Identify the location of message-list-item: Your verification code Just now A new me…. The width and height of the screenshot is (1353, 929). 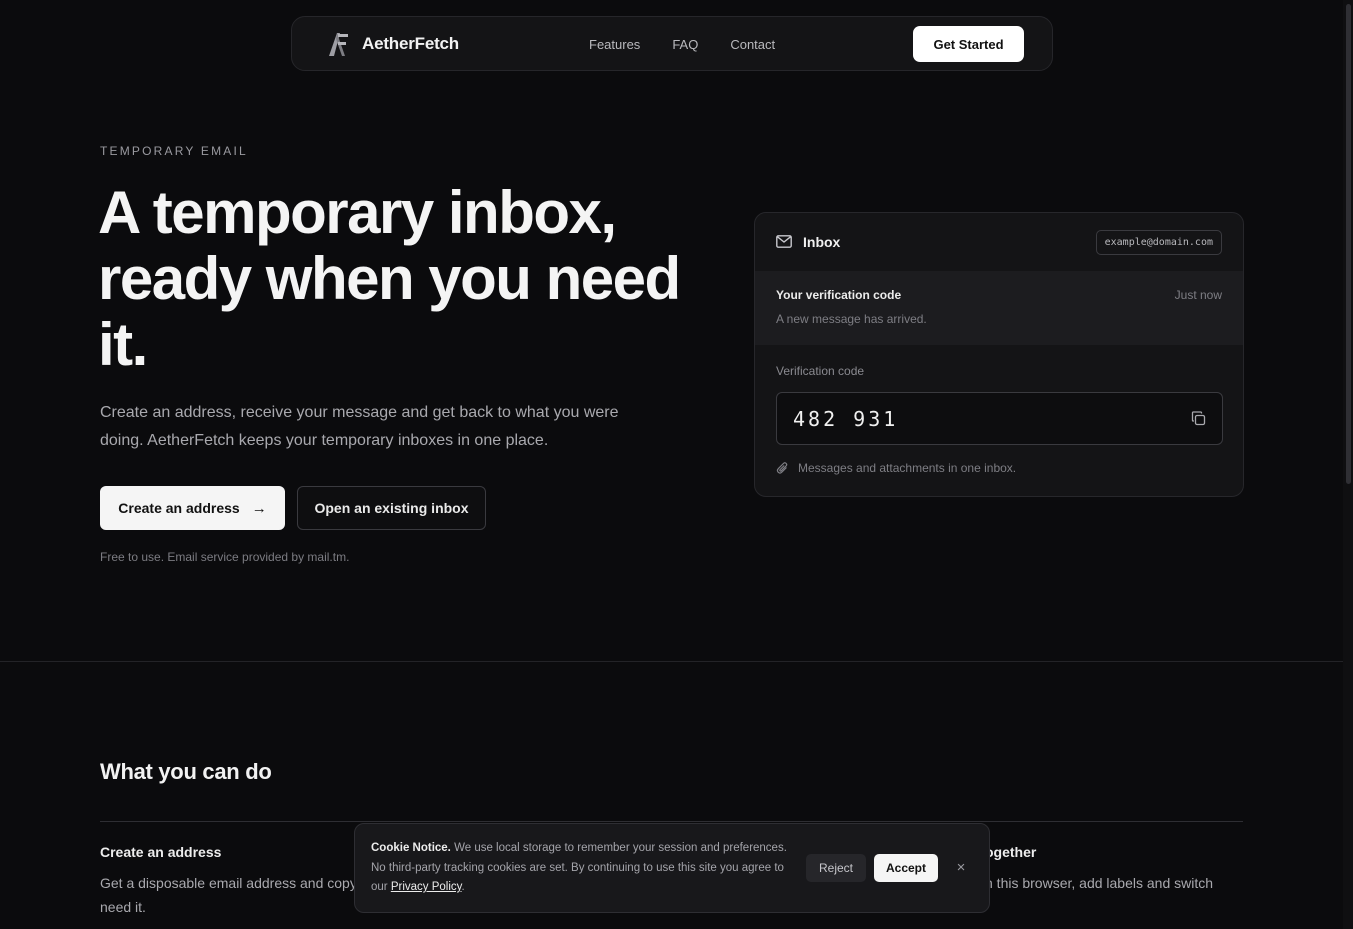
(999, 308).